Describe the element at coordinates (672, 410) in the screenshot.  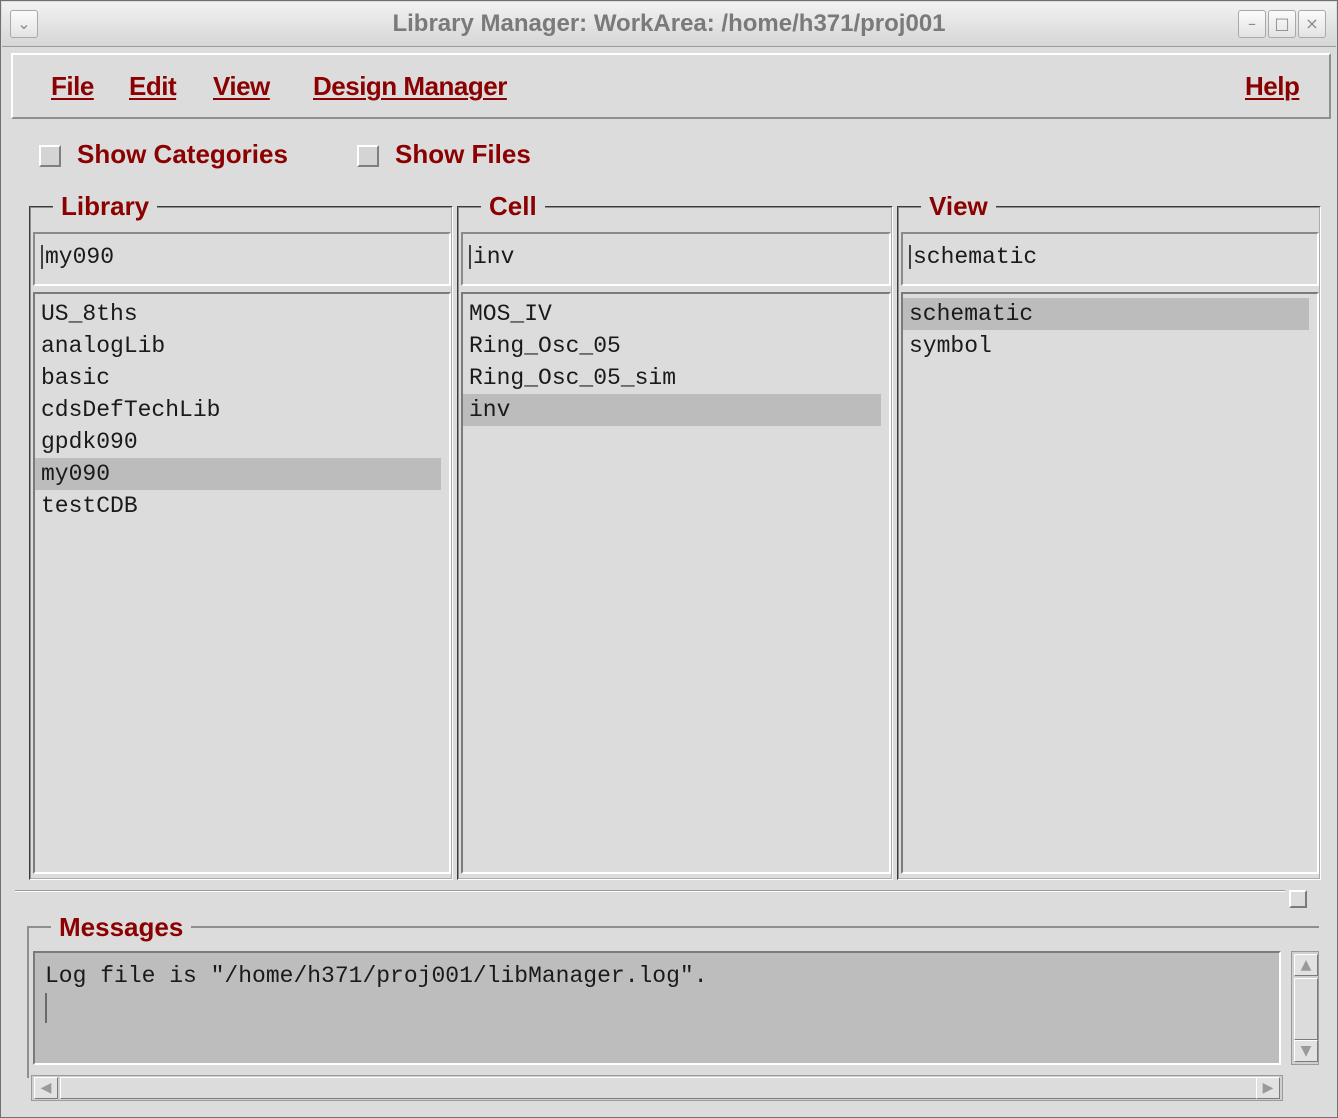
I see `cell-list-item: inv` at that location.